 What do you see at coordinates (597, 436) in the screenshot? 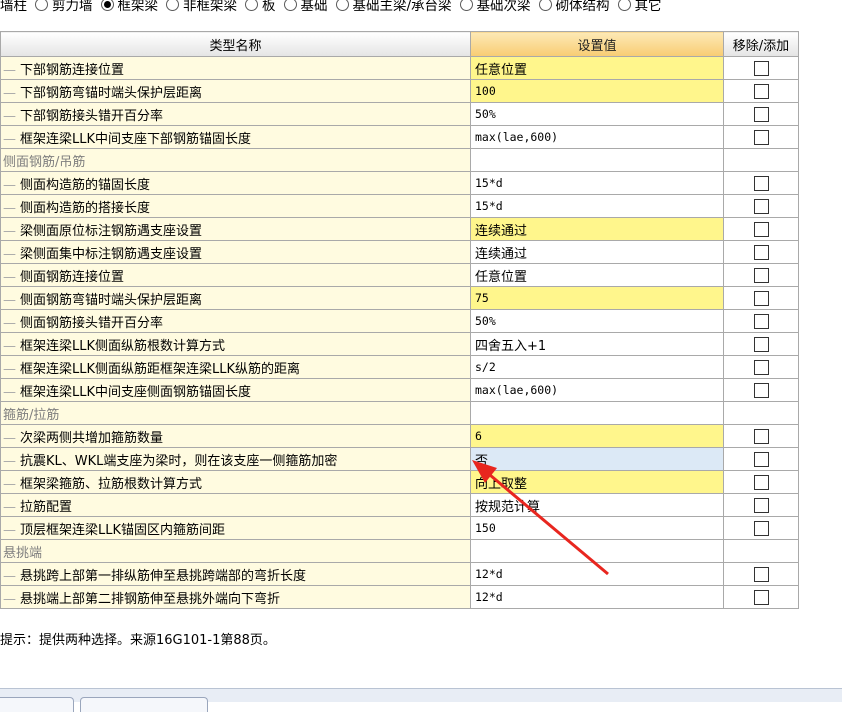
I see `row-setting-value: 6` at bounding box center [597, 436].